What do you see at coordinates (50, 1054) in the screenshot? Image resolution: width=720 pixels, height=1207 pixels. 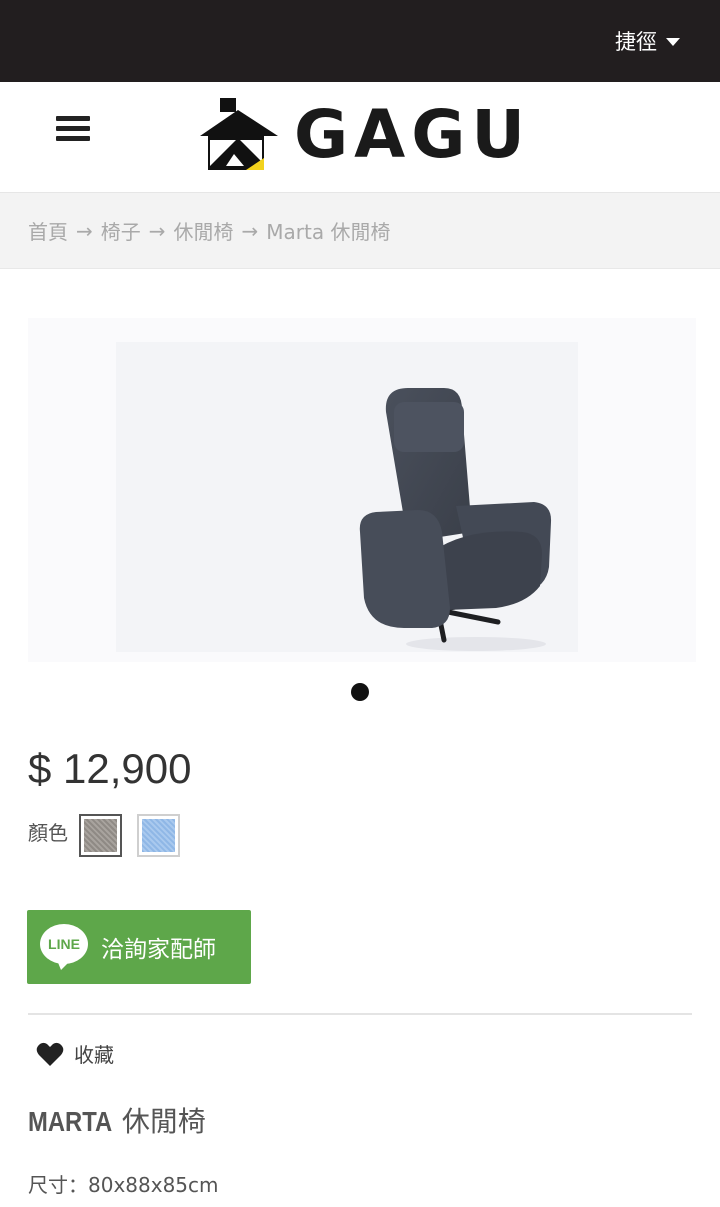 I see `heart-icon` at bounding box center [50, 1054].